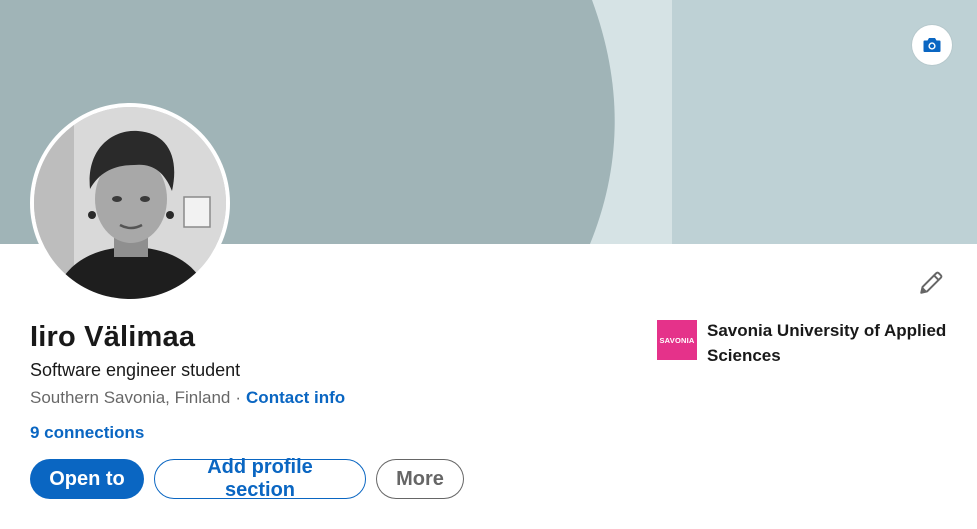 The width and height of the screenshot is (977, 529). I want to click on location-line: Southern Savonia, Finland · Contact info, so click(187, 398).